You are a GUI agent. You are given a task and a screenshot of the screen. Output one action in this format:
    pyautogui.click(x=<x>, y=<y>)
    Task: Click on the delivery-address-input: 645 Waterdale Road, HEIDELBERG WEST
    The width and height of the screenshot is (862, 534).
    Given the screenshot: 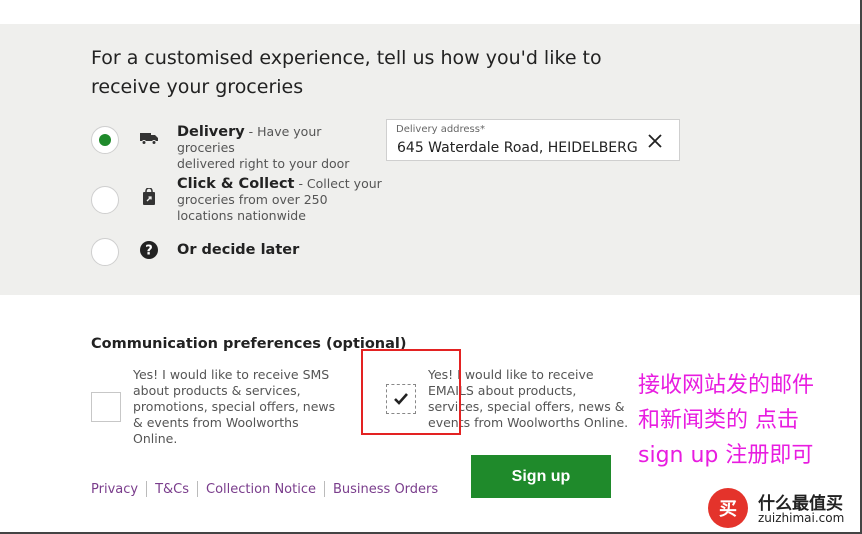 What is the action you would take?
    pyautogui.click(x=519, y=148)
    